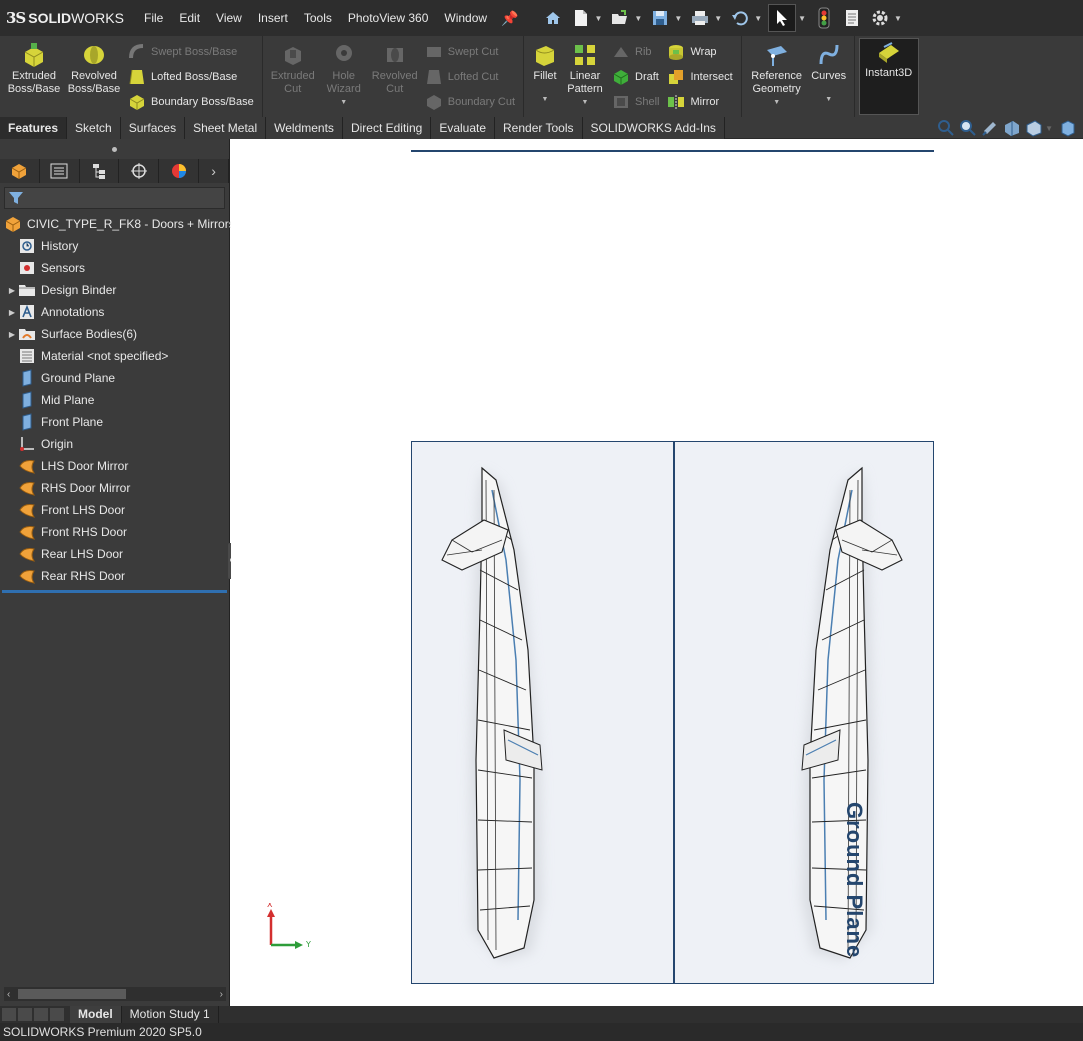  What do you see at coordinates (585, 76) in the screenshot?
I see `linear-pattern-button: Linear Pattern ▼` at bounding box center [585, 76].